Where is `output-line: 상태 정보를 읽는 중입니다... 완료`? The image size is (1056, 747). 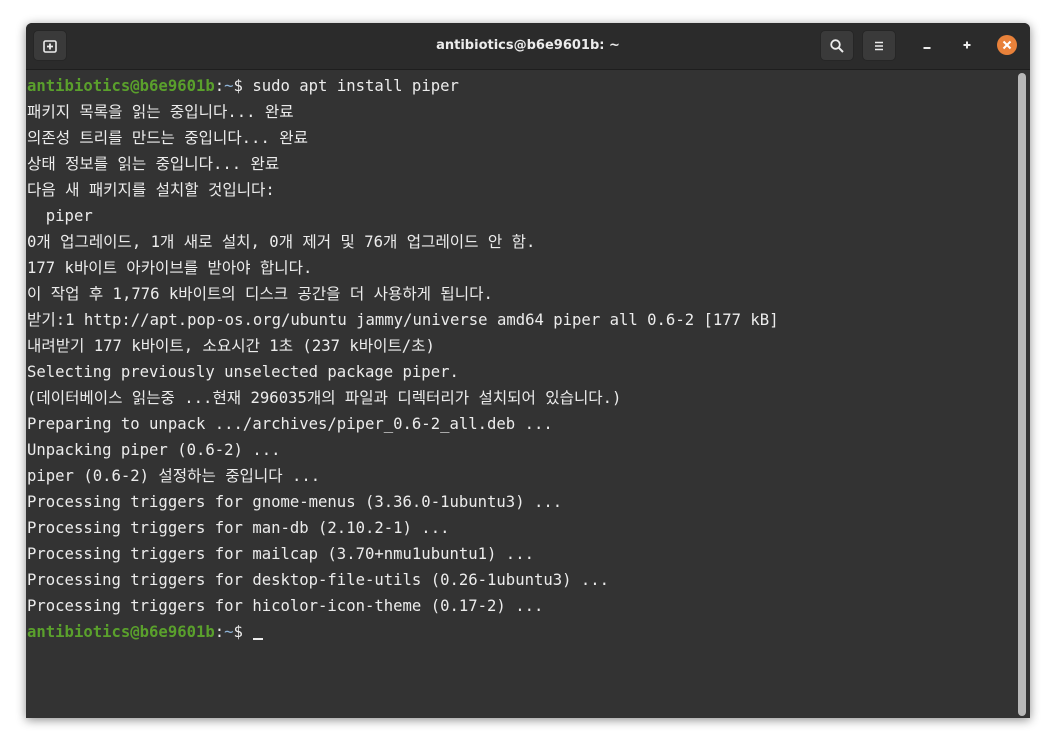 output-line: 상태 정보를 읽는 중입니다... 완료 is located at coordinates (153, 164).